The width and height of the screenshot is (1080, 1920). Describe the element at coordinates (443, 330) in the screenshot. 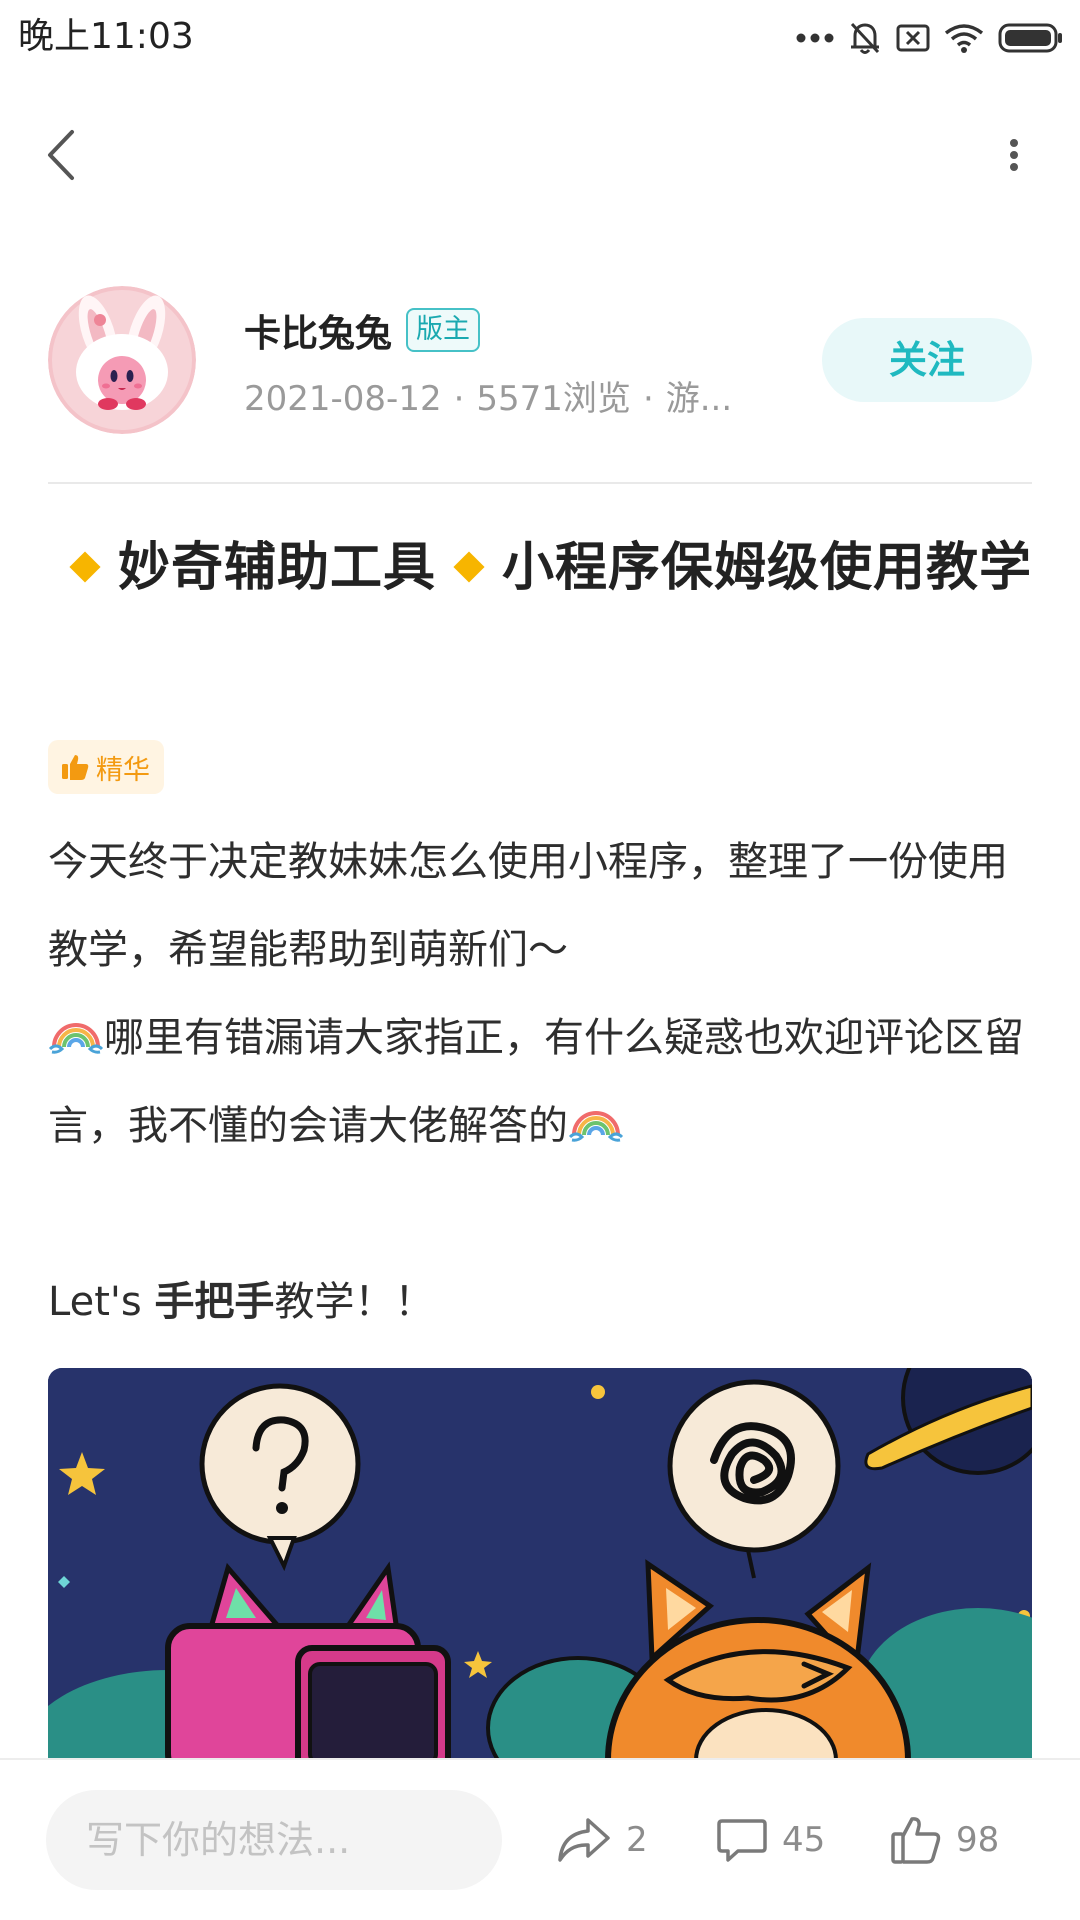

I see `moderator-badge: 版主` at that location.